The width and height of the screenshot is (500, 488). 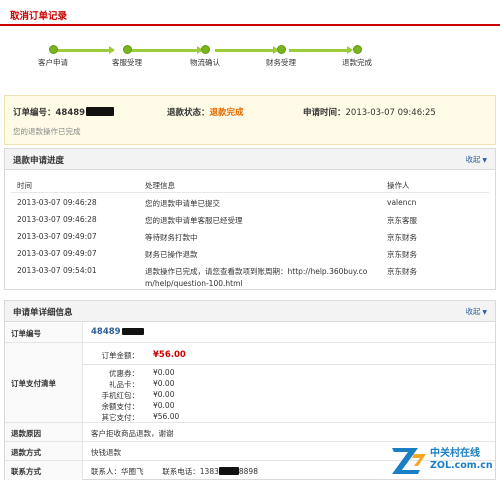 I want to click on zol-logo-icon, so click(x=409, y=461).